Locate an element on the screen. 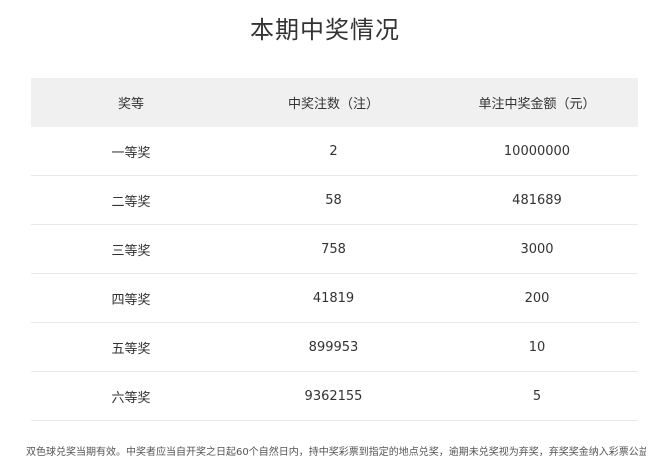  winner-count-cell: 9362155 is located at coordinates (333, 396).